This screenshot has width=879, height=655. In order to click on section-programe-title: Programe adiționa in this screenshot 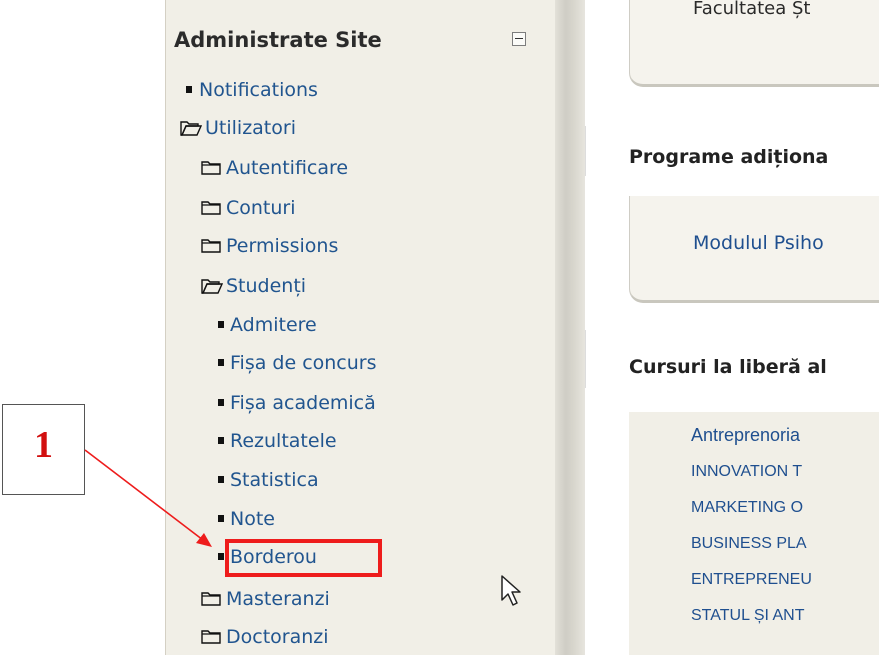, I will do `click(729, 157)`.